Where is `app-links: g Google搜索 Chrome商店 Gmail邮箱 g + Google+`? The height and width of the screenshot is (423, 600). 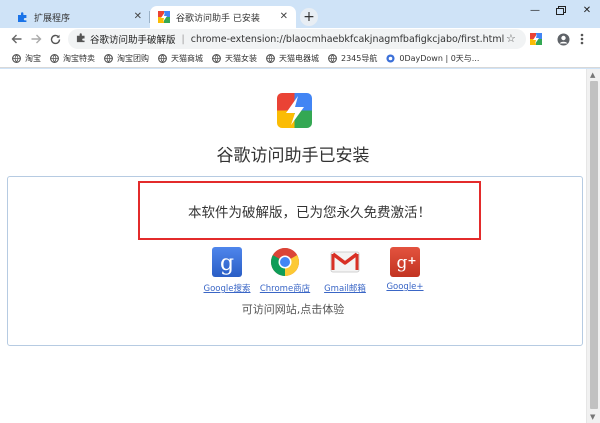
app-links: g Google搜索 Chrome商店 Gmail邮箱 g + Google+ is located at coordinates (293, 272).